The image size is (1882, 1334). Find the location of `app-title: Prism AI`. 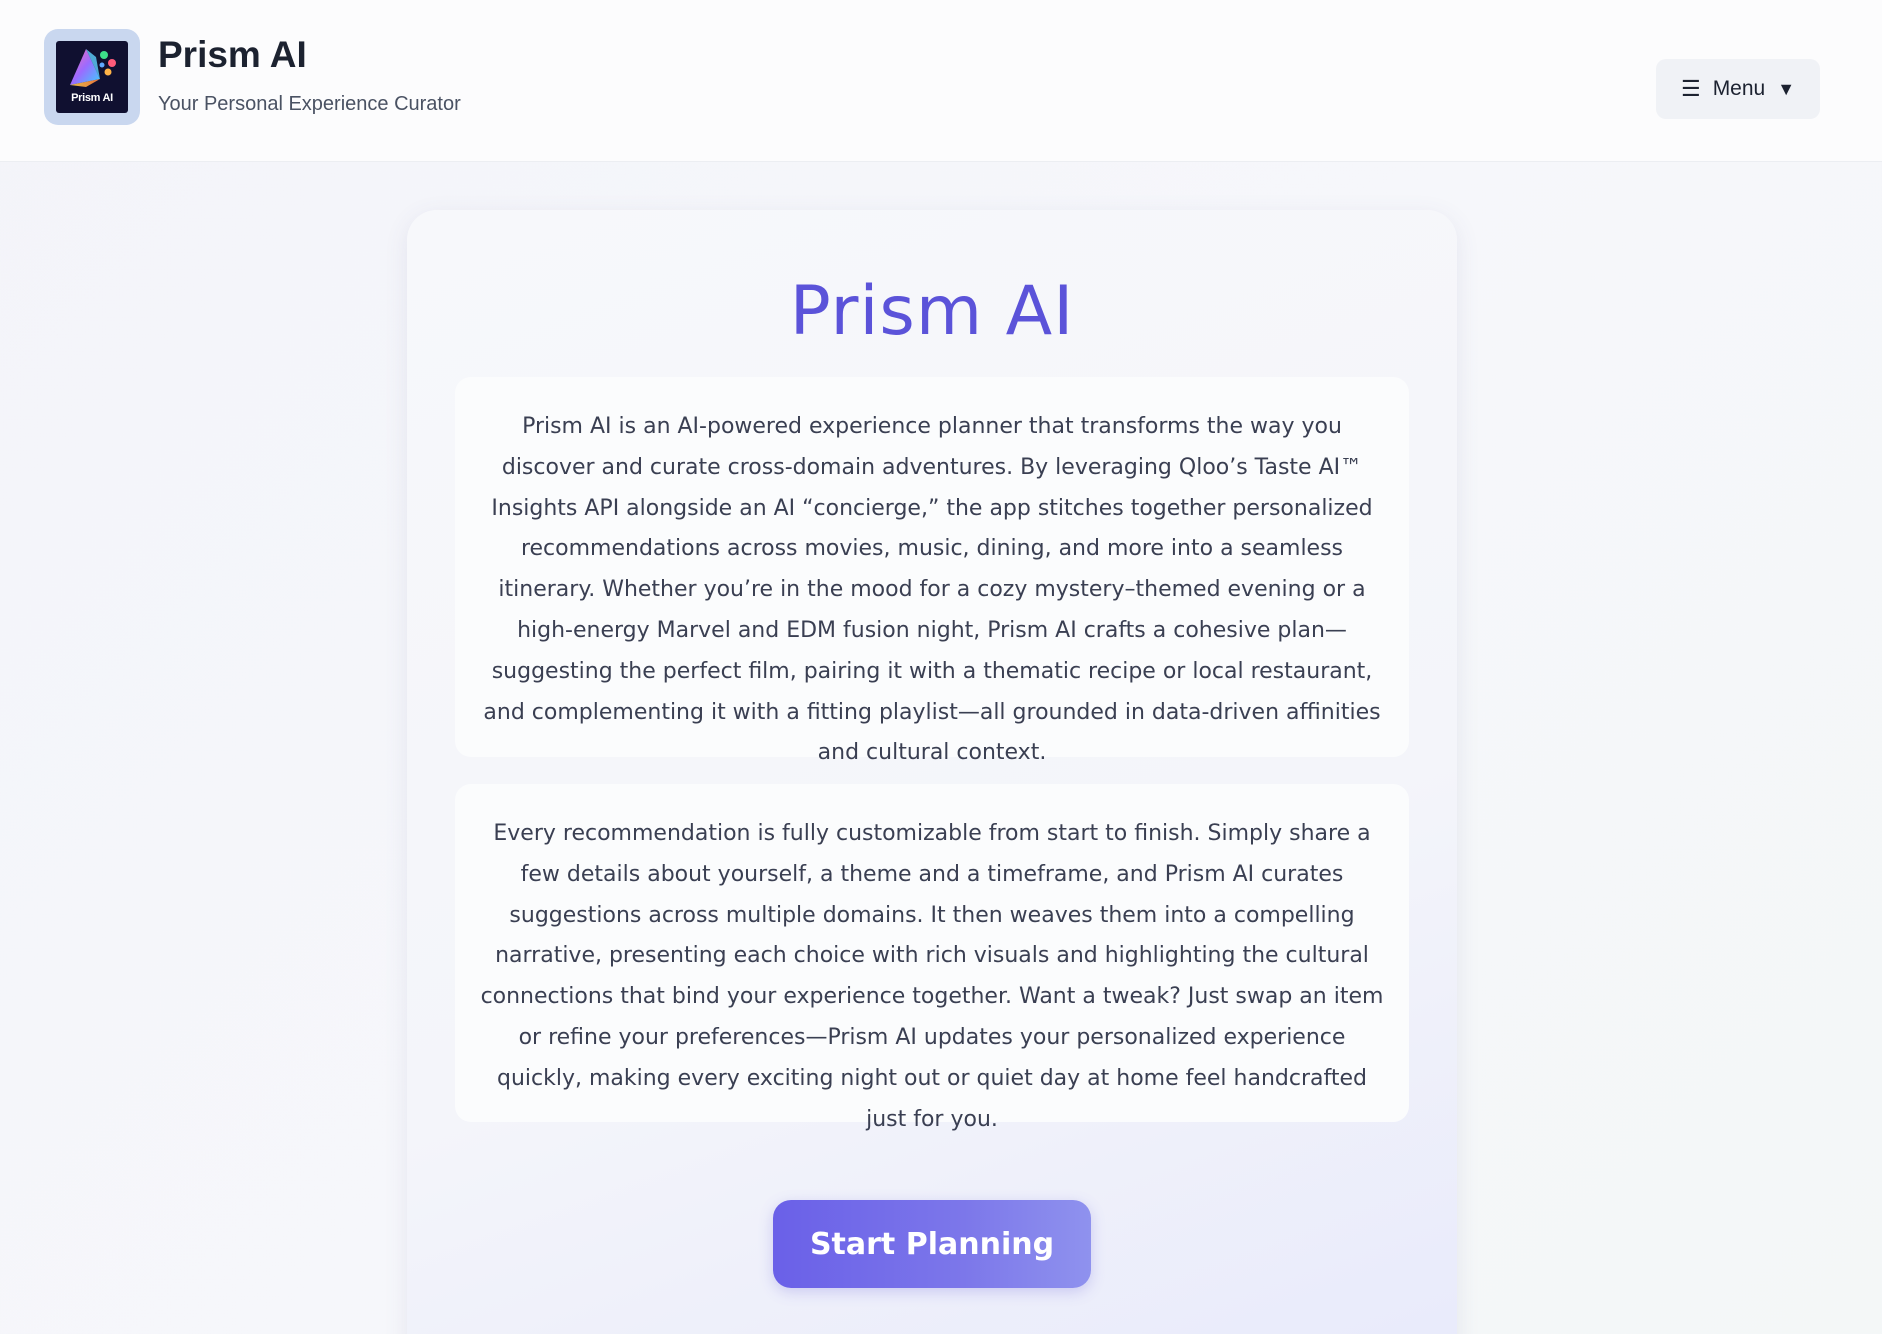

app-title: Prism AI is located at coordinates (232, 54).